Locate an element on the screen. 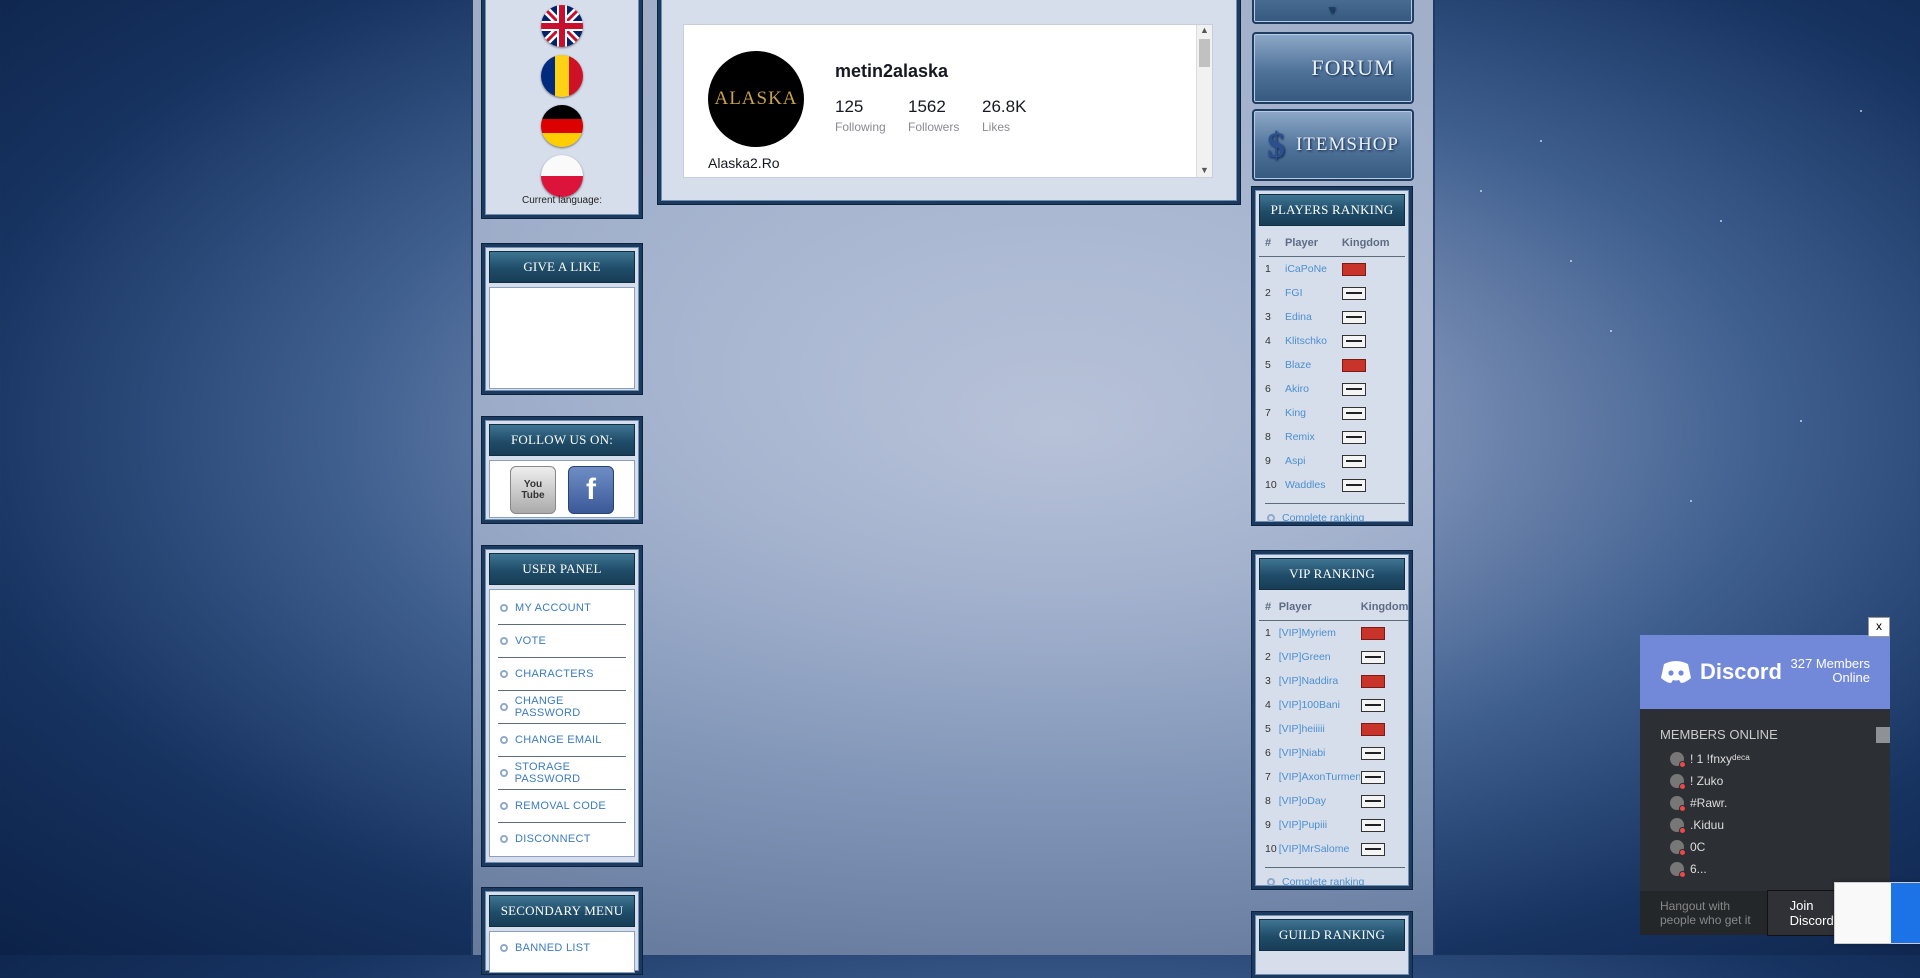  itemshop-button: $ ITEMSHOP is located at coordinates (1333, 145).